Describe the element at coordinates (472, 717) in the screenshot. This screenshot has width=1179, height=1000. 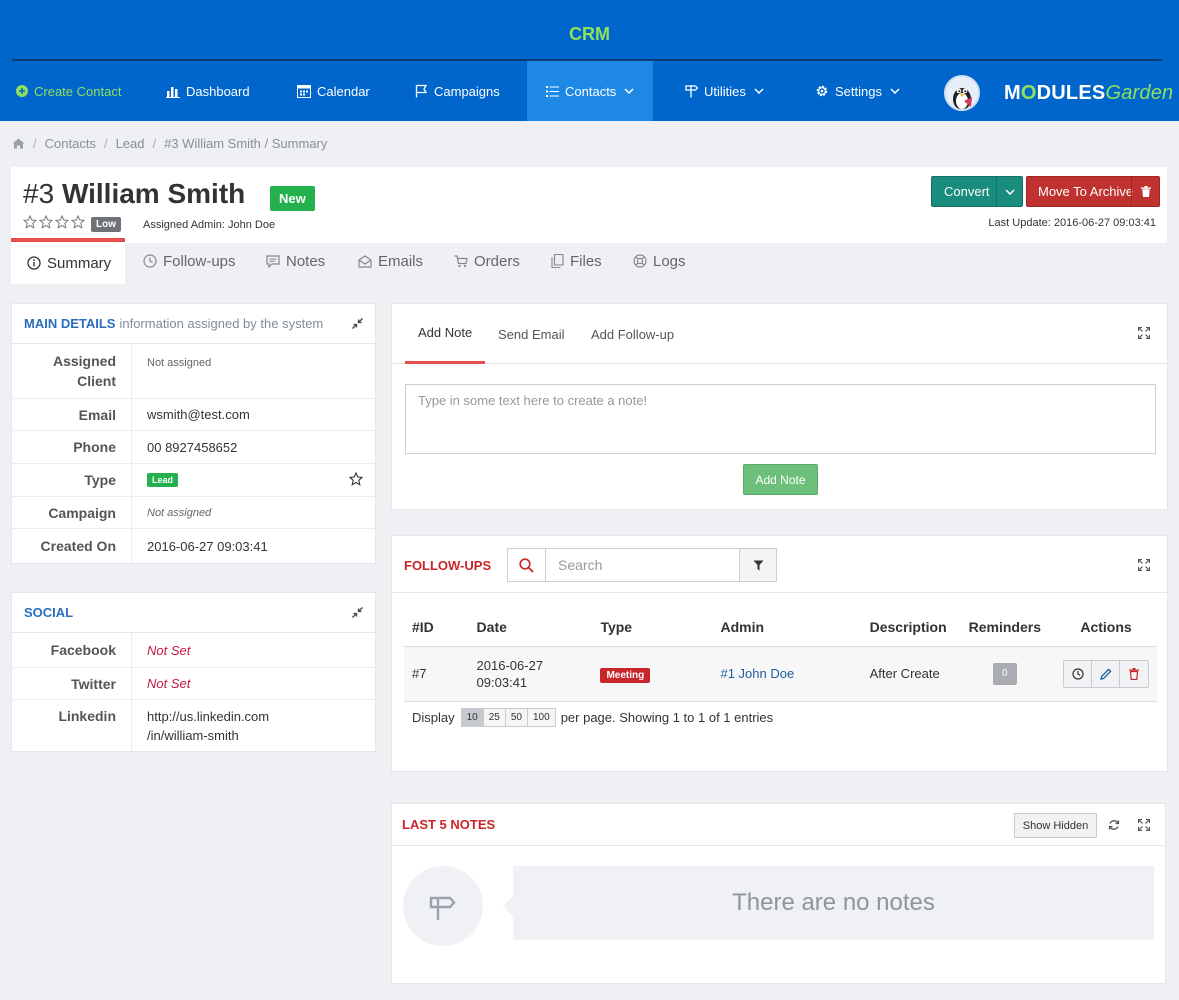
I see `page-size-10: 10` at that location.